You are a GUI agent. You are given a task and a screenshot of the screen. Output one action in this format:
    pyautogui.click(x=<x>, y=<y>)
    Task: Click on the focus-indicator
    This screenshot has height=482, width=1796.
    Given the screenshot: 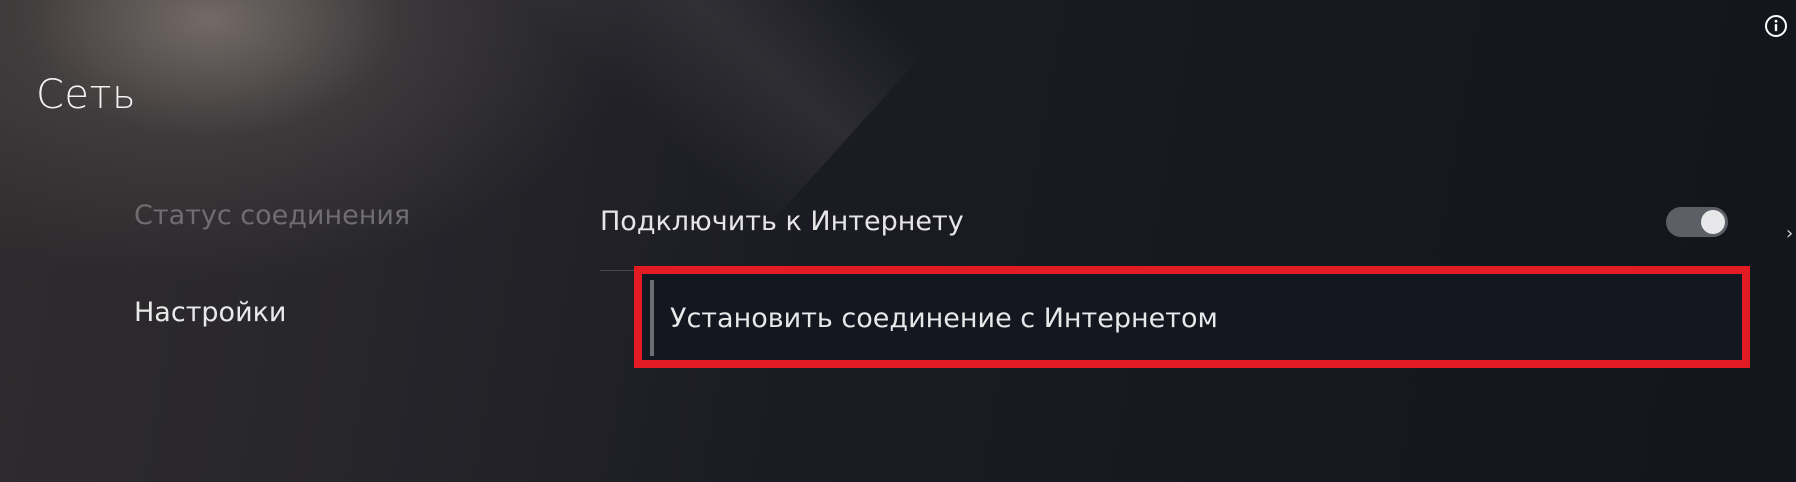 What is the action you would take?
    pyautogui.click(x=652, y=318)
    